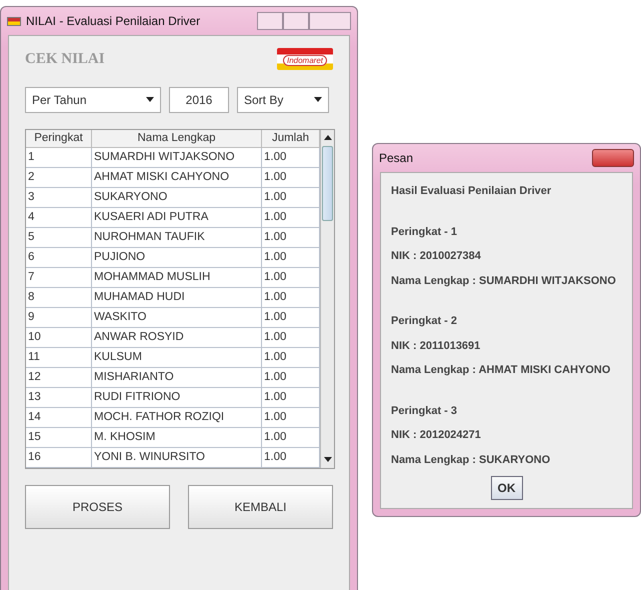  What do you see at coordinates (177, 218) in the screenshot?
I see `table-cell: KUSAERI ADI PUTRA` at bounding box center [177, 218].